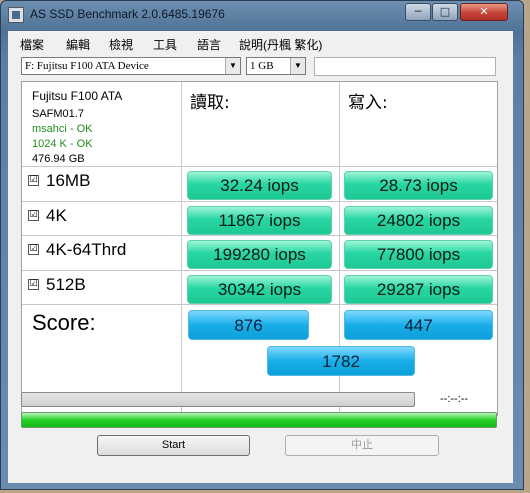  Describe the element at coordinates (259, 289) in the screenshot. I see `read-result-512b: 30342 iops` at that location.